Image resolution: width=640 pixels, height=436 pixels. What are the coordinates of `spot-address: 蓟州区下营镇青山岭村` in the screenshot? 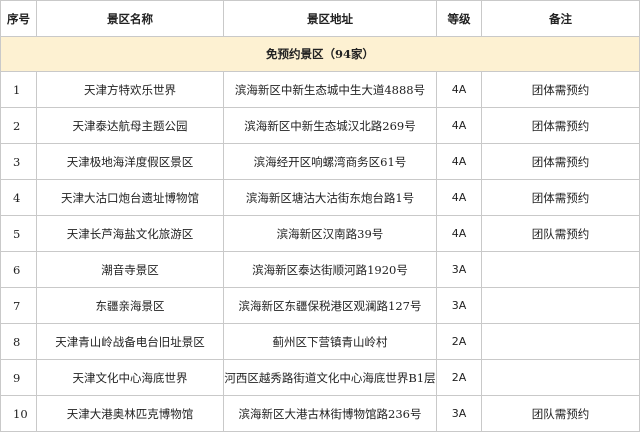 It's located at (330, 341).